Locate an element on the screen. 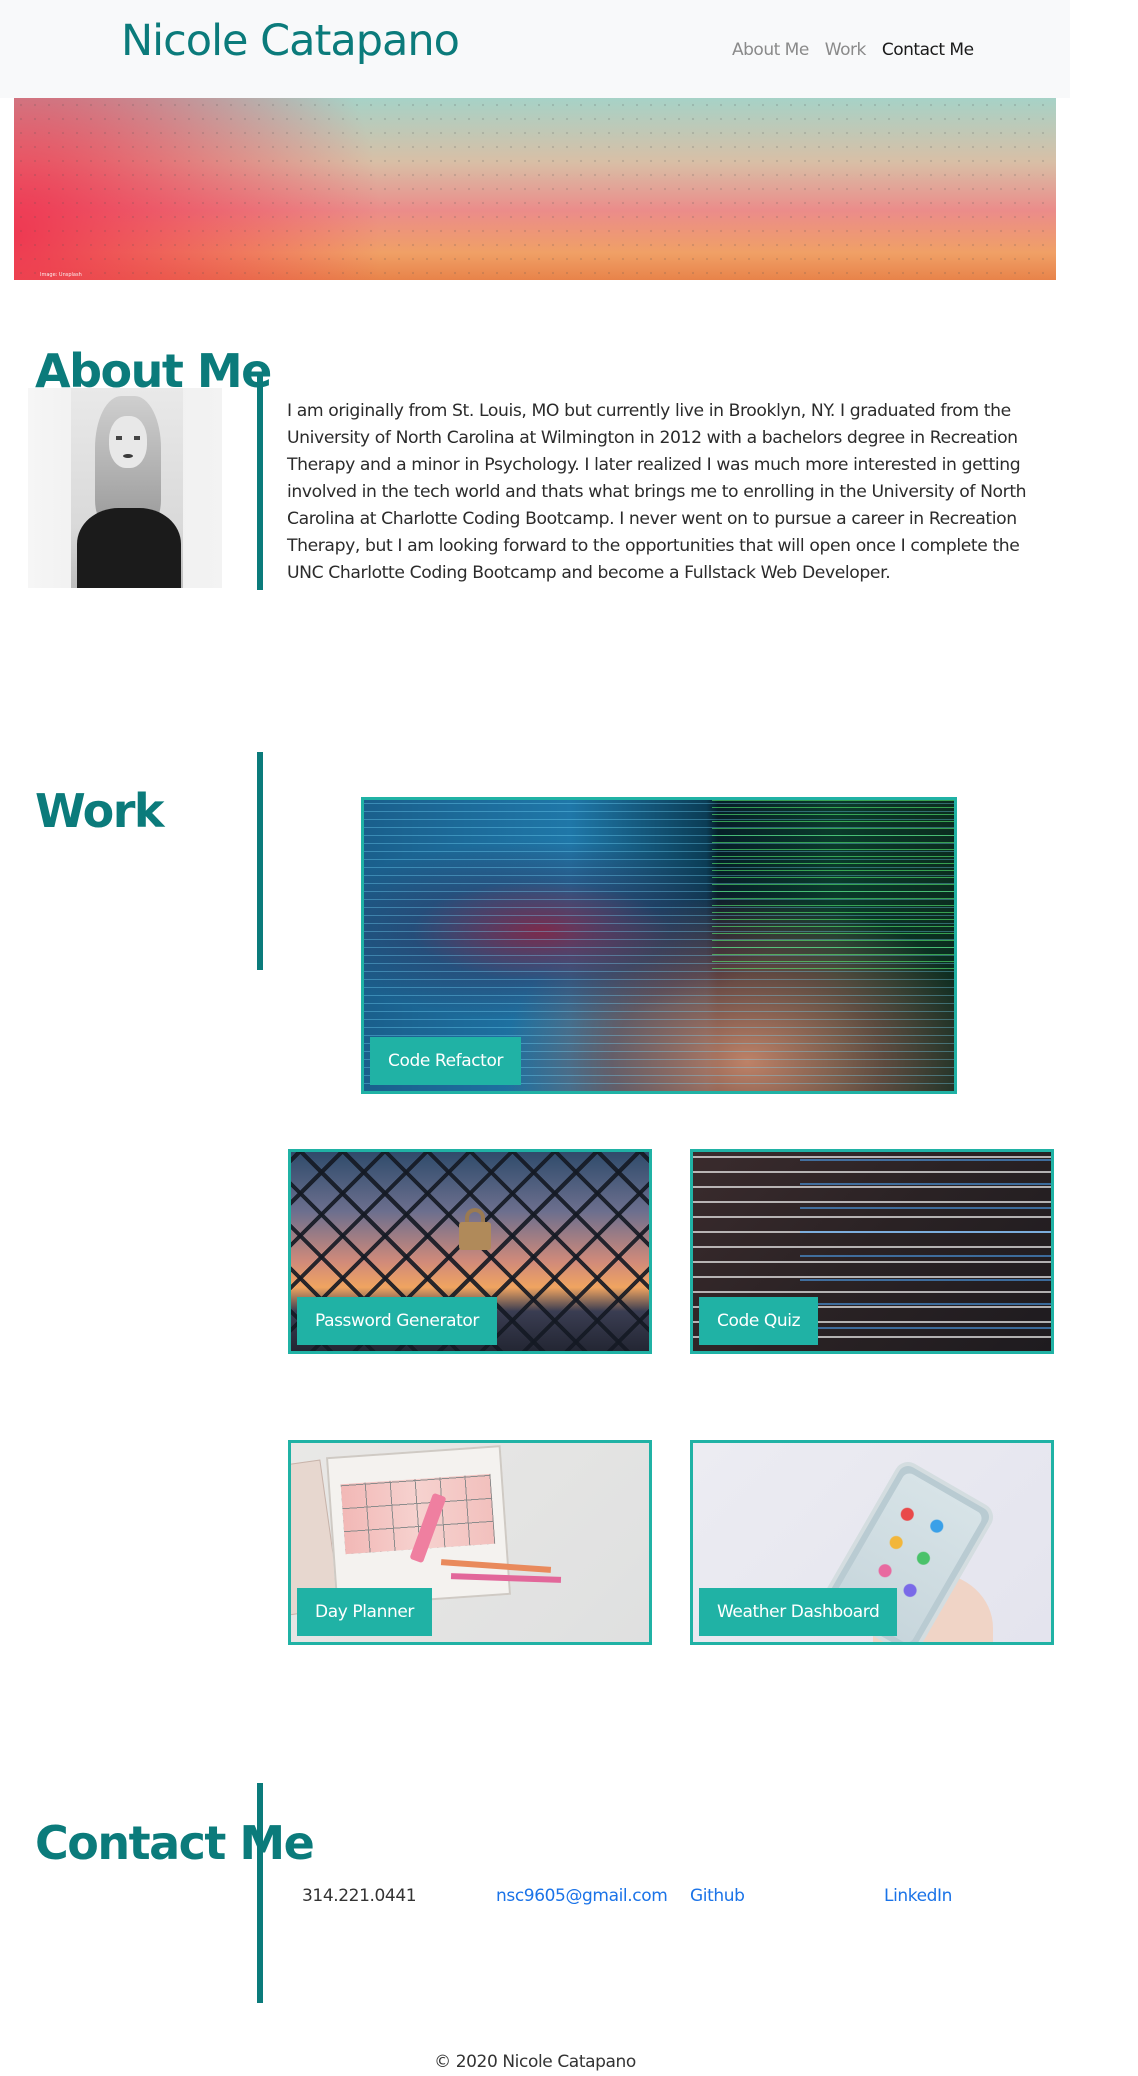 The height and width of the screenshot is (2076, 1138). nav-link-about: About Me is located at coordinates (770, 50).